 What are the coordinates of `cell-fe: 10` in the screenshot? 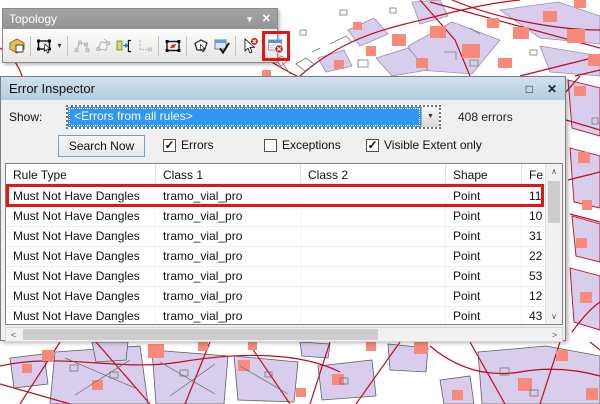 It's located at (534, 216).